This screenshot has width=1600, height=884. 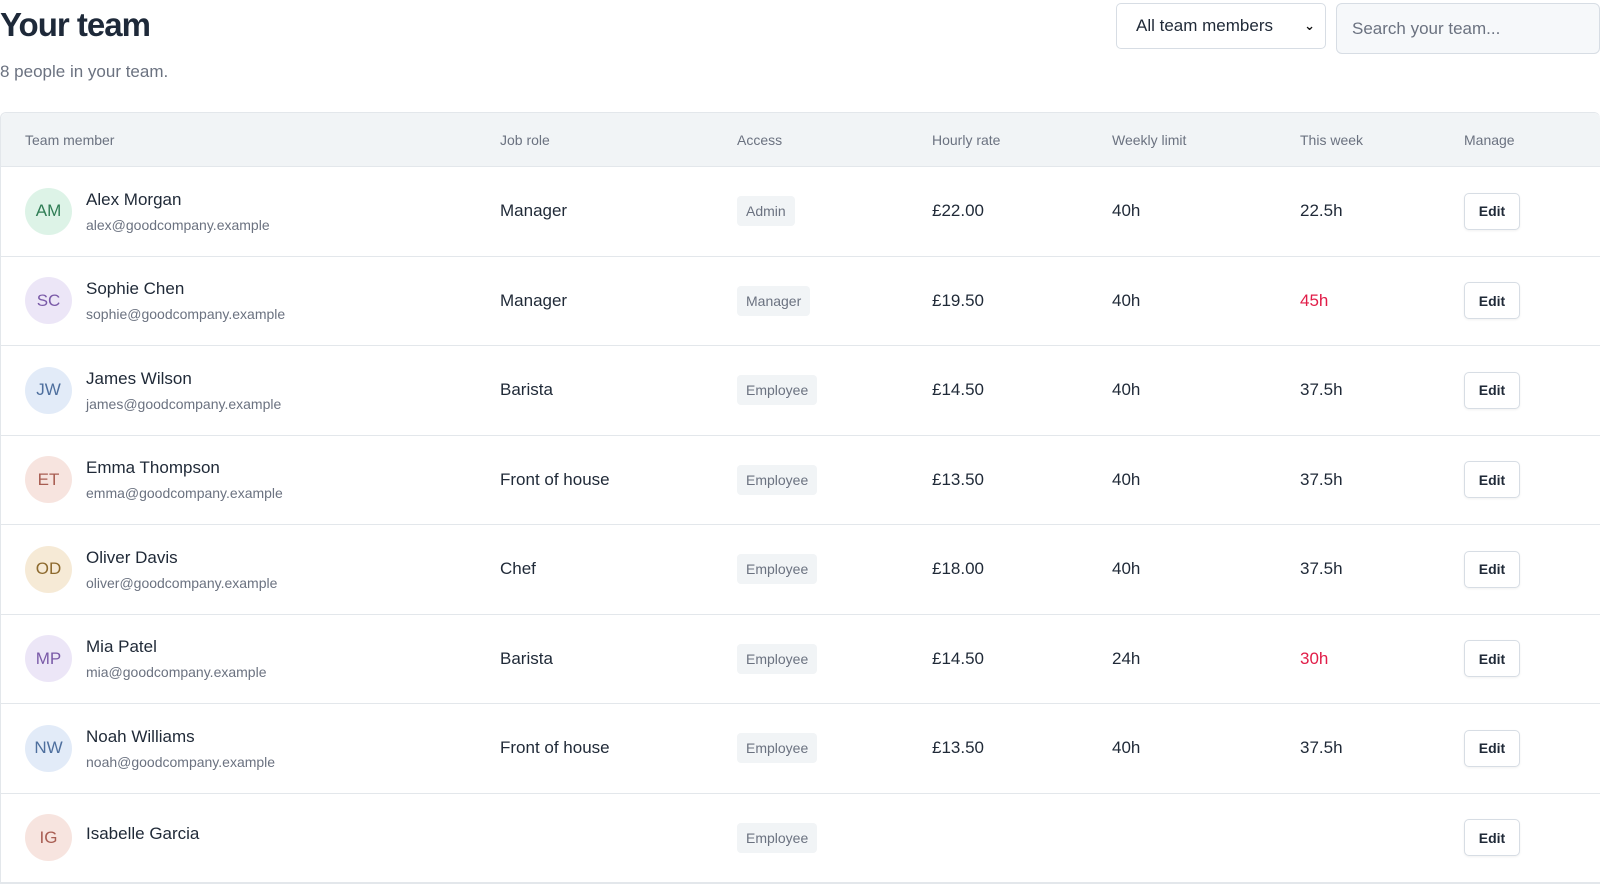 What do you see at coordinates (153, 468) in the screenshot?
I see `member-name: Emma Thompson` at bounding box center [153, 468].